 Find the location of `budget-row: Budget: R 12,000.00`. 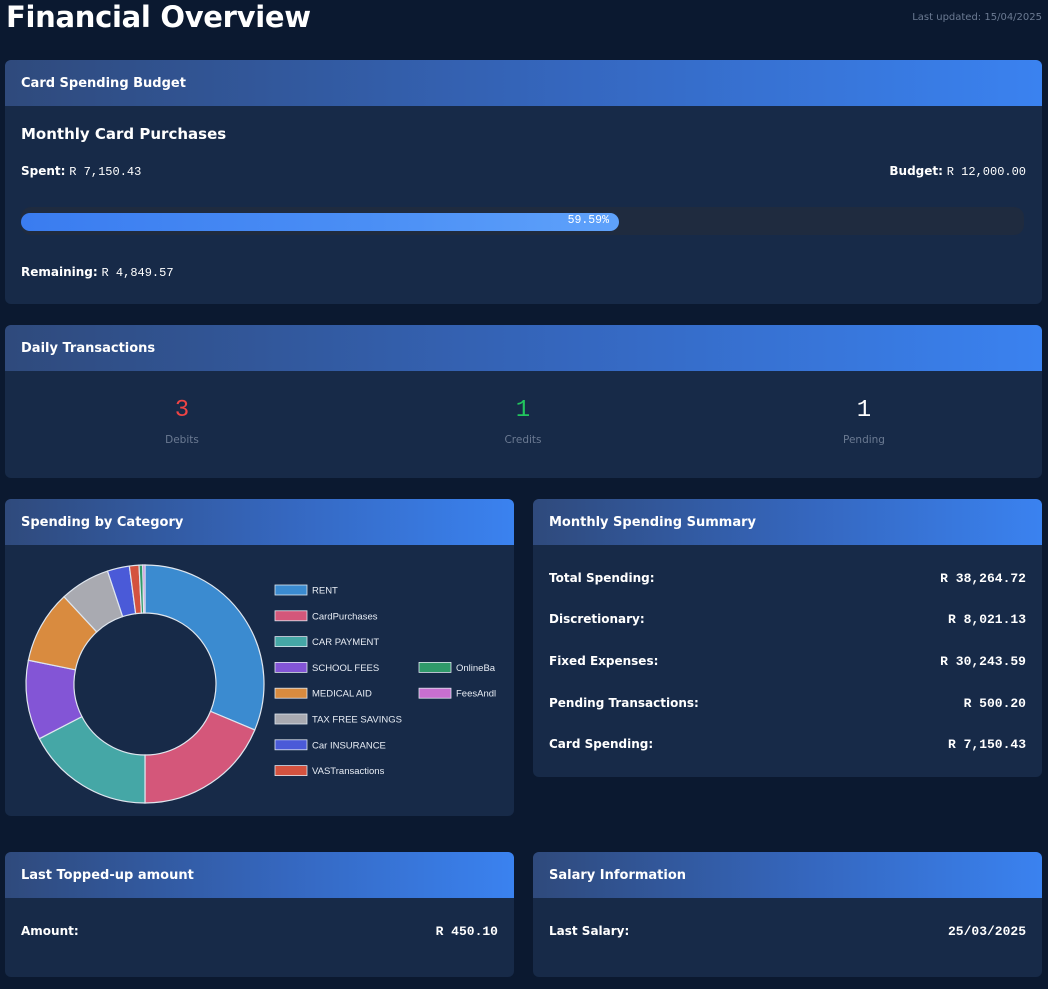

budget-row: Budget: R 12,000.00 is located at coordinates (957, 171).